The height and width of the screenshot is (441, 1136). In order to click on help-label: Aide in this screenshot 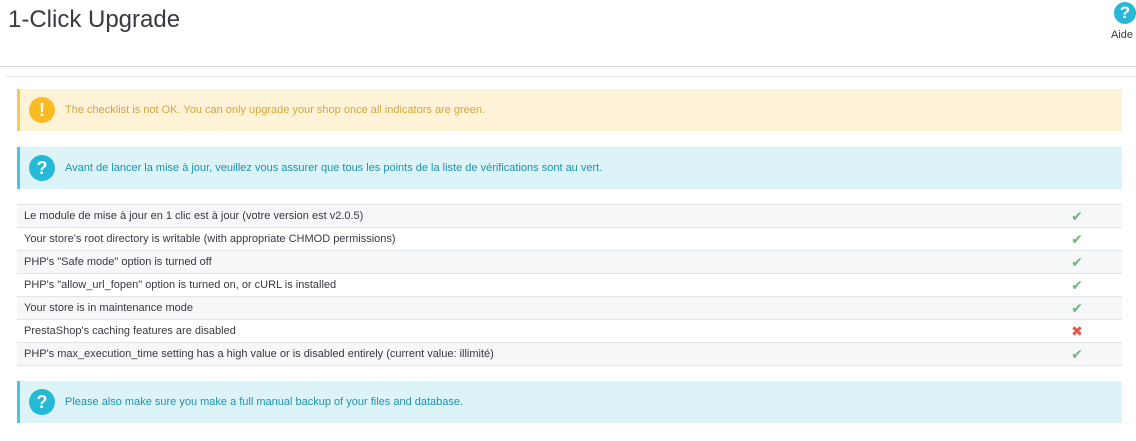, I will do `click(1122, 35)`.